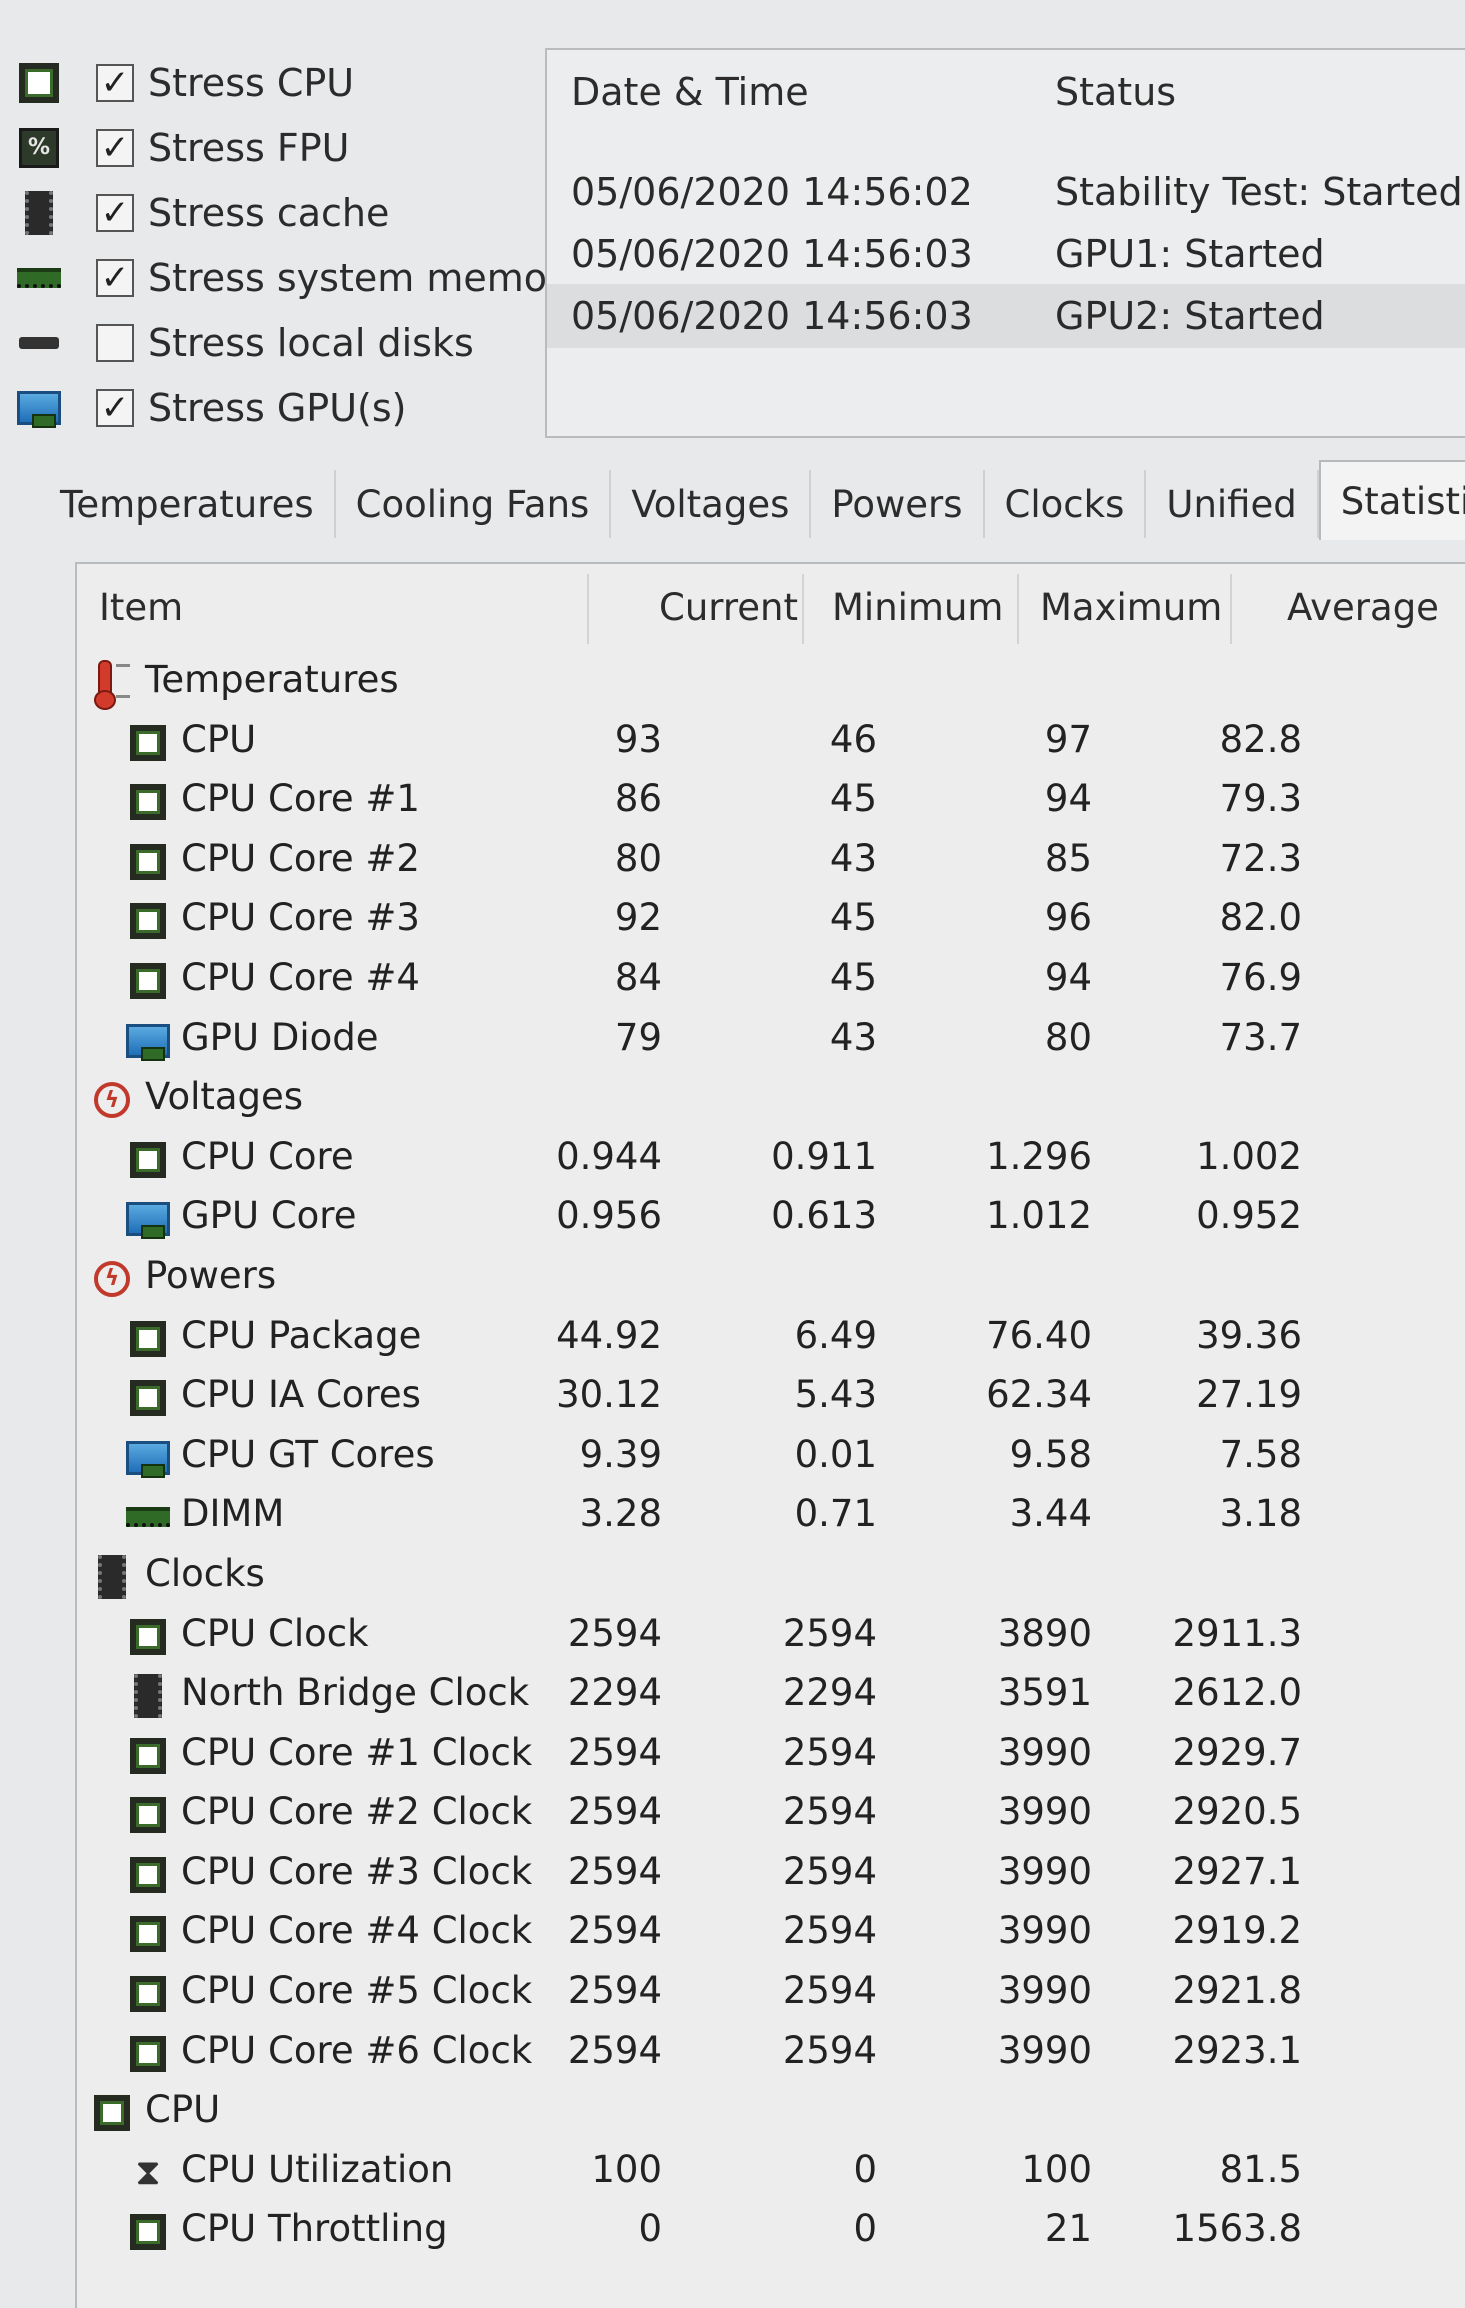  What do you see at coordinates (771, 1935) in the screenshot?
I see `table-row: CPU Core #4 Clock 2594 2594 3990 2919.2` at bounding box center [771, 1935].